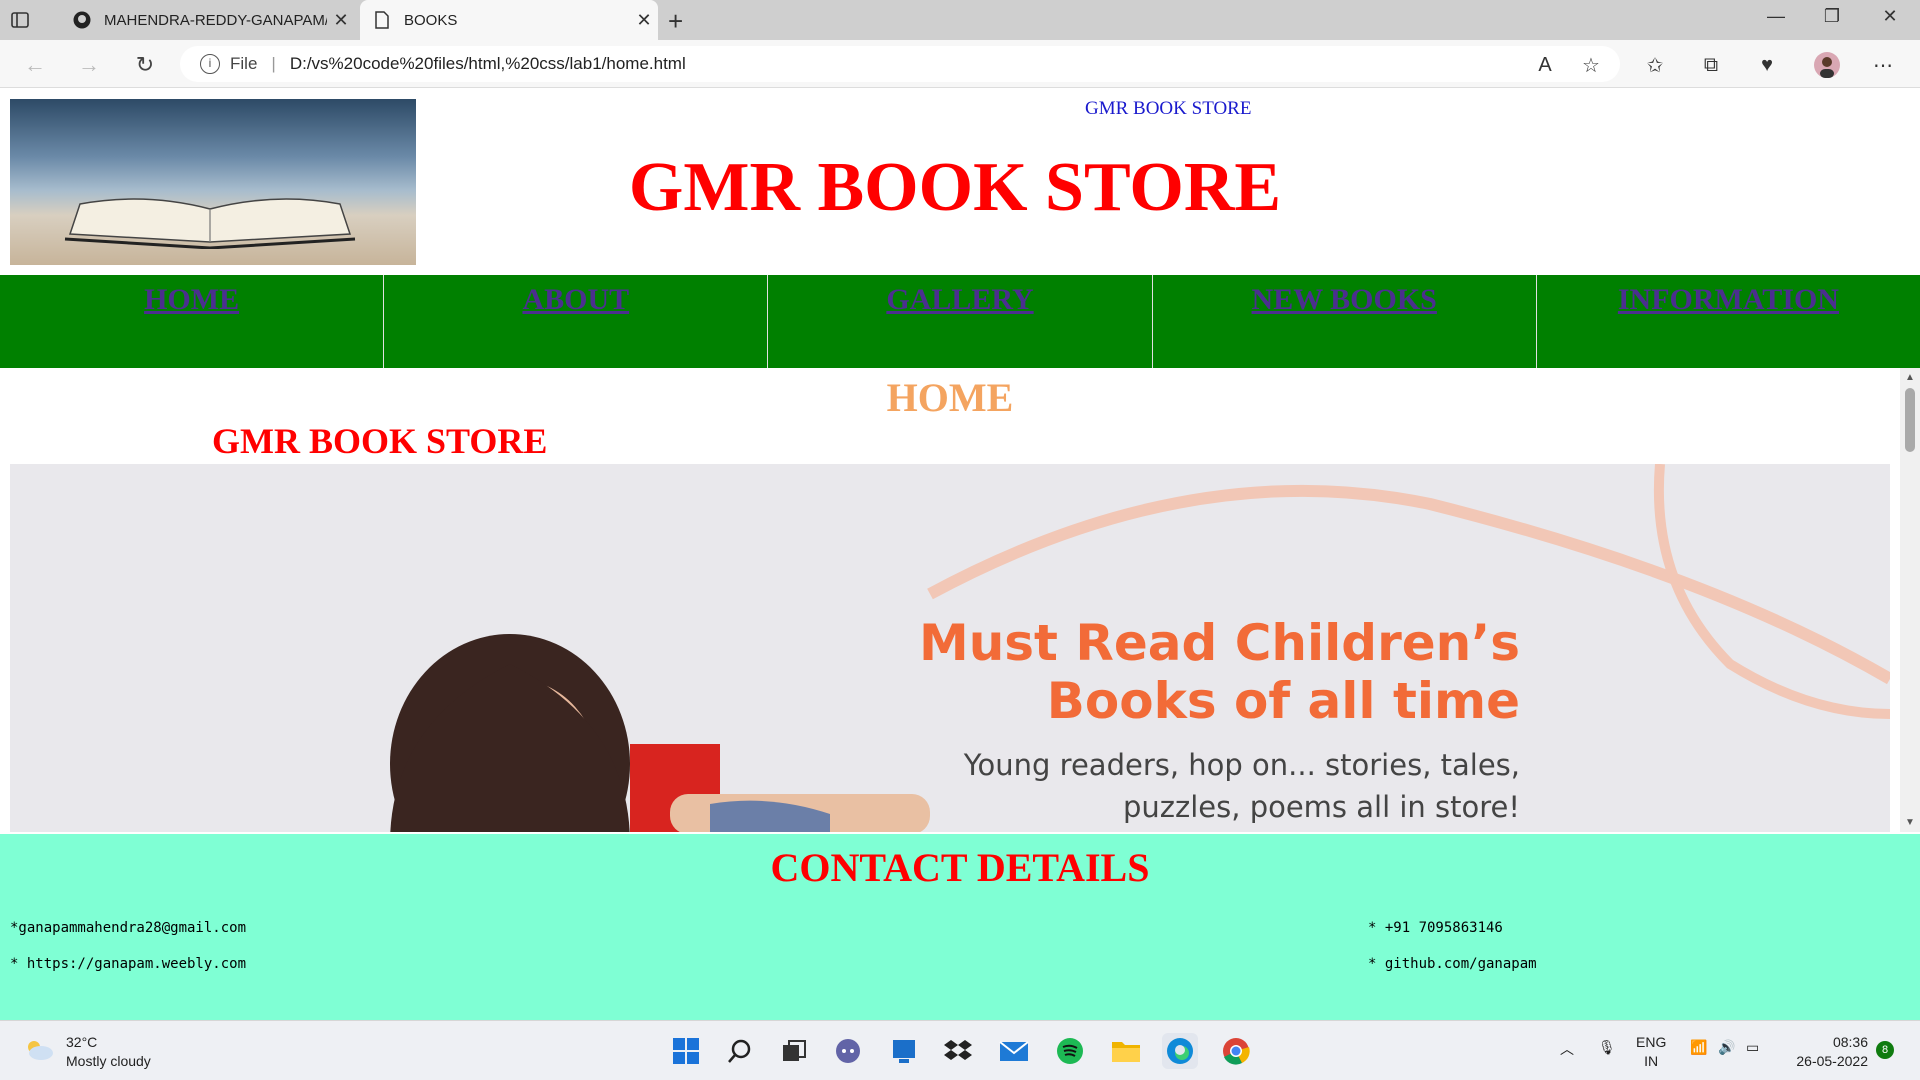  I want to click on health-icon: ♥, so click(1767, 65).